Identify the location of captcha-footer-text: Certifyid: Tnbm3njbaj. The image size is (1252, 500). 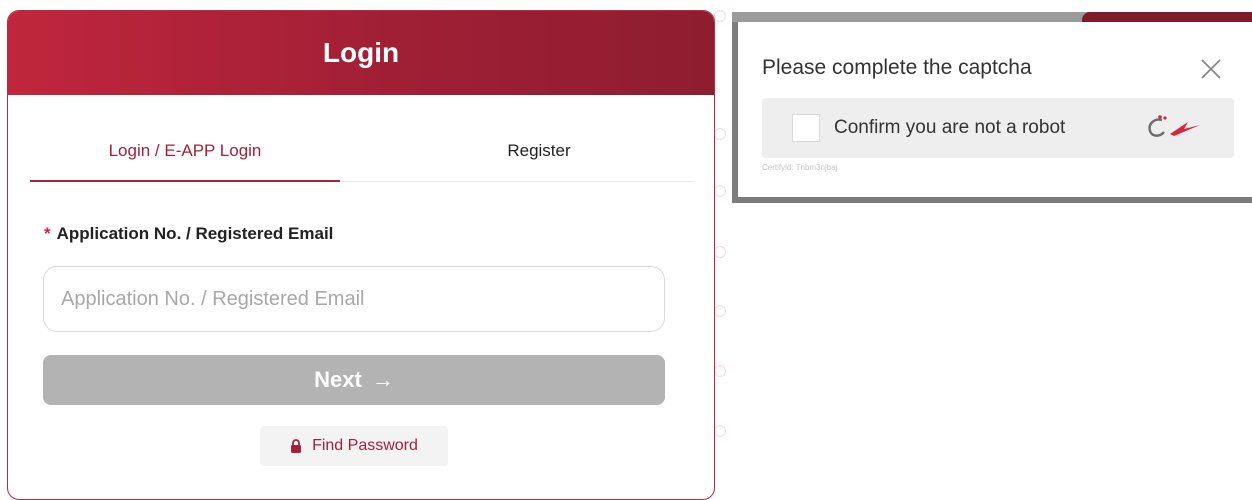
(800, 167).